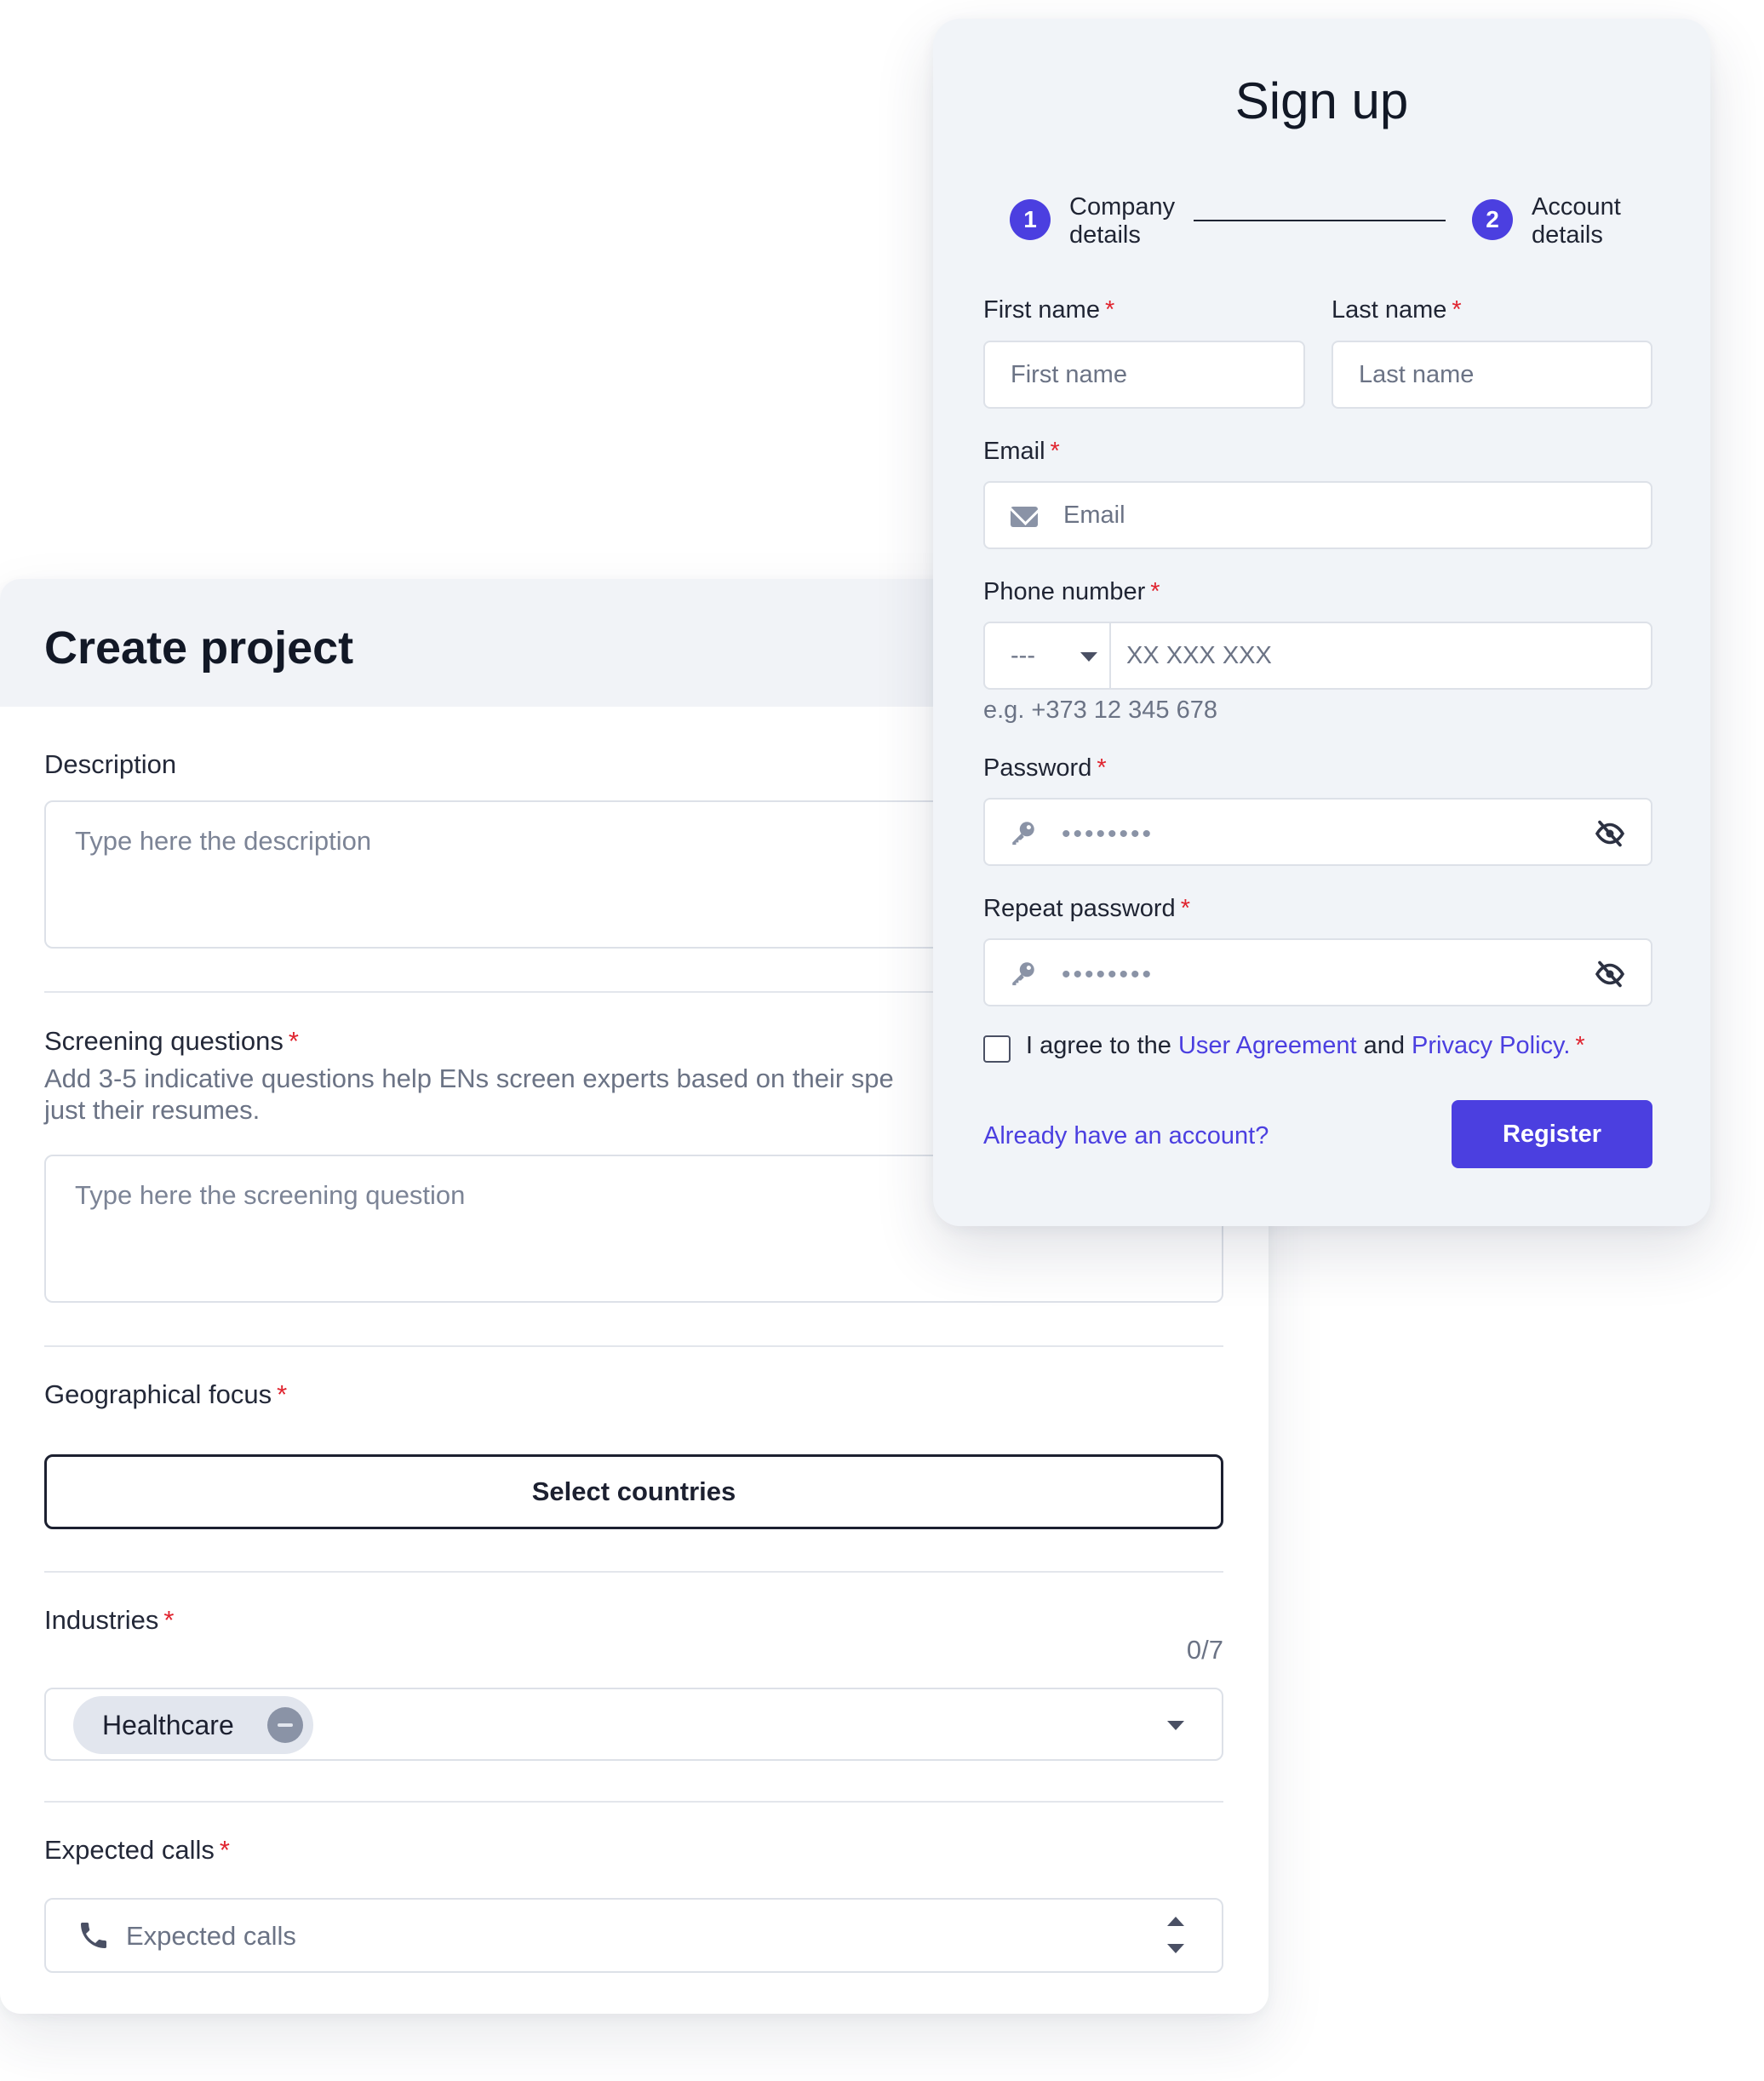 The height and width of the screenshot is (2081, 1764). Describe the element at coordinates (1267, 1046) in the screenshot. I see `user-agreement-link: User Agreement` at that location.